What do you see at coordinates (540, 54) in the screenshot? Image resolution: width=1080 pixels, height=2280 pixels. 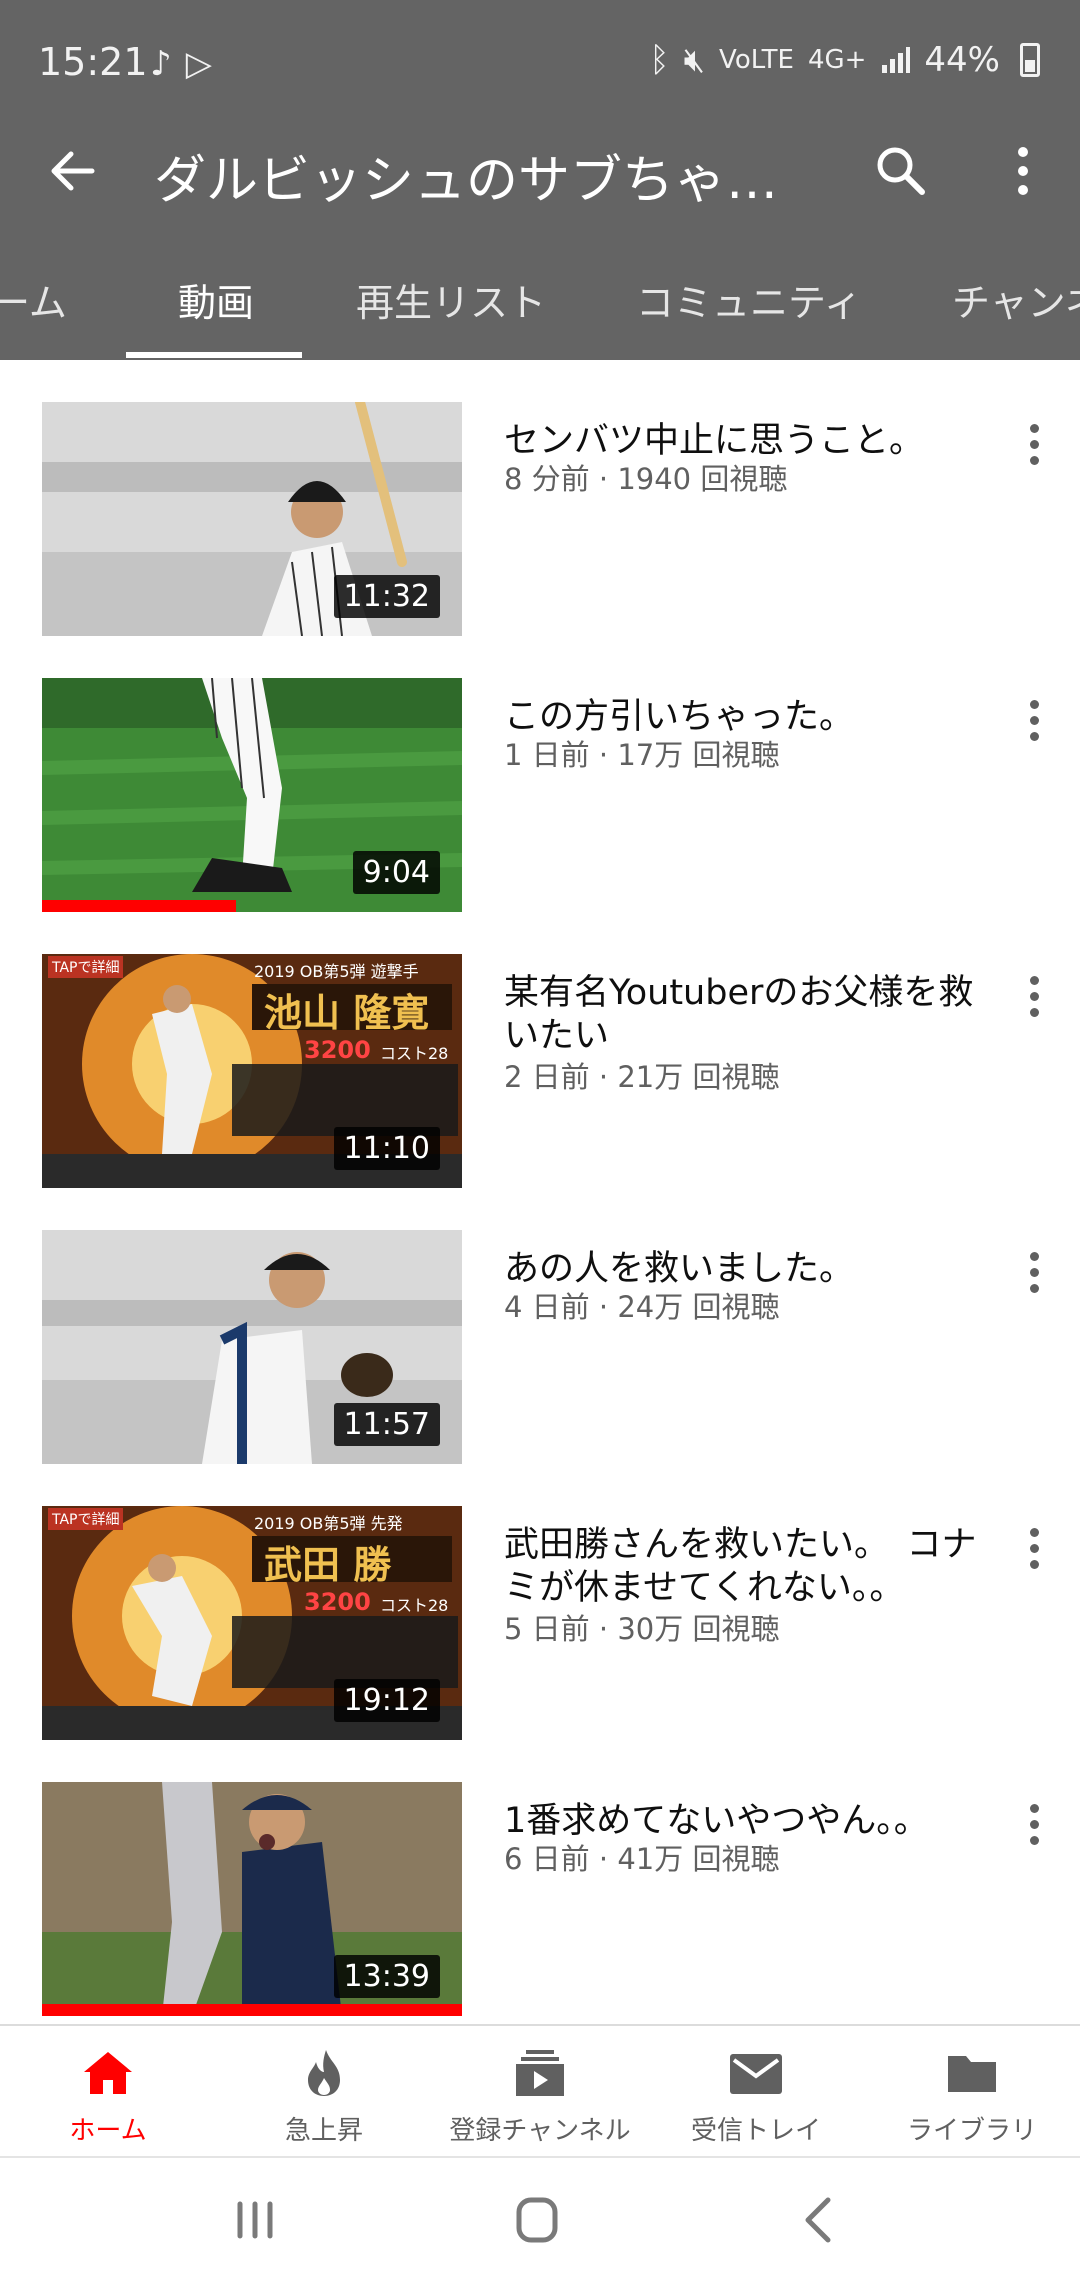 I see `status-bar: 15:21 ♪▷ ᛒ 🔇︎ VoLTE 4G+ 44%` at bounding box center [540, 54].